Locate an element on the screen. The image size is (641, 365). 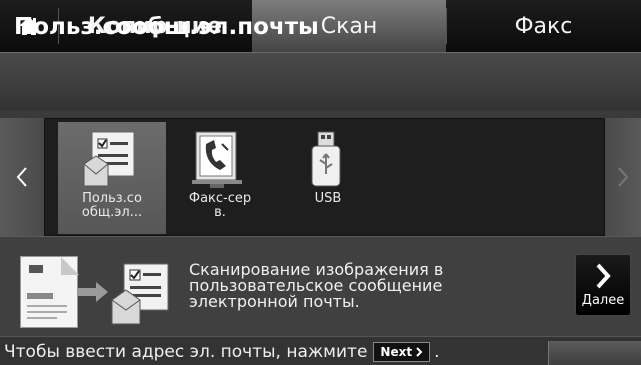
carousel-item-usb: USB is located at coordinates (328, 178).